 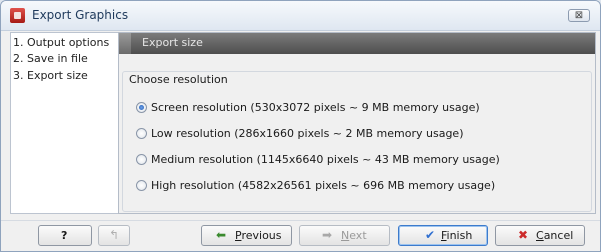 I want to click on step-export-size: 3. Export size, so click(x=50, y=75).